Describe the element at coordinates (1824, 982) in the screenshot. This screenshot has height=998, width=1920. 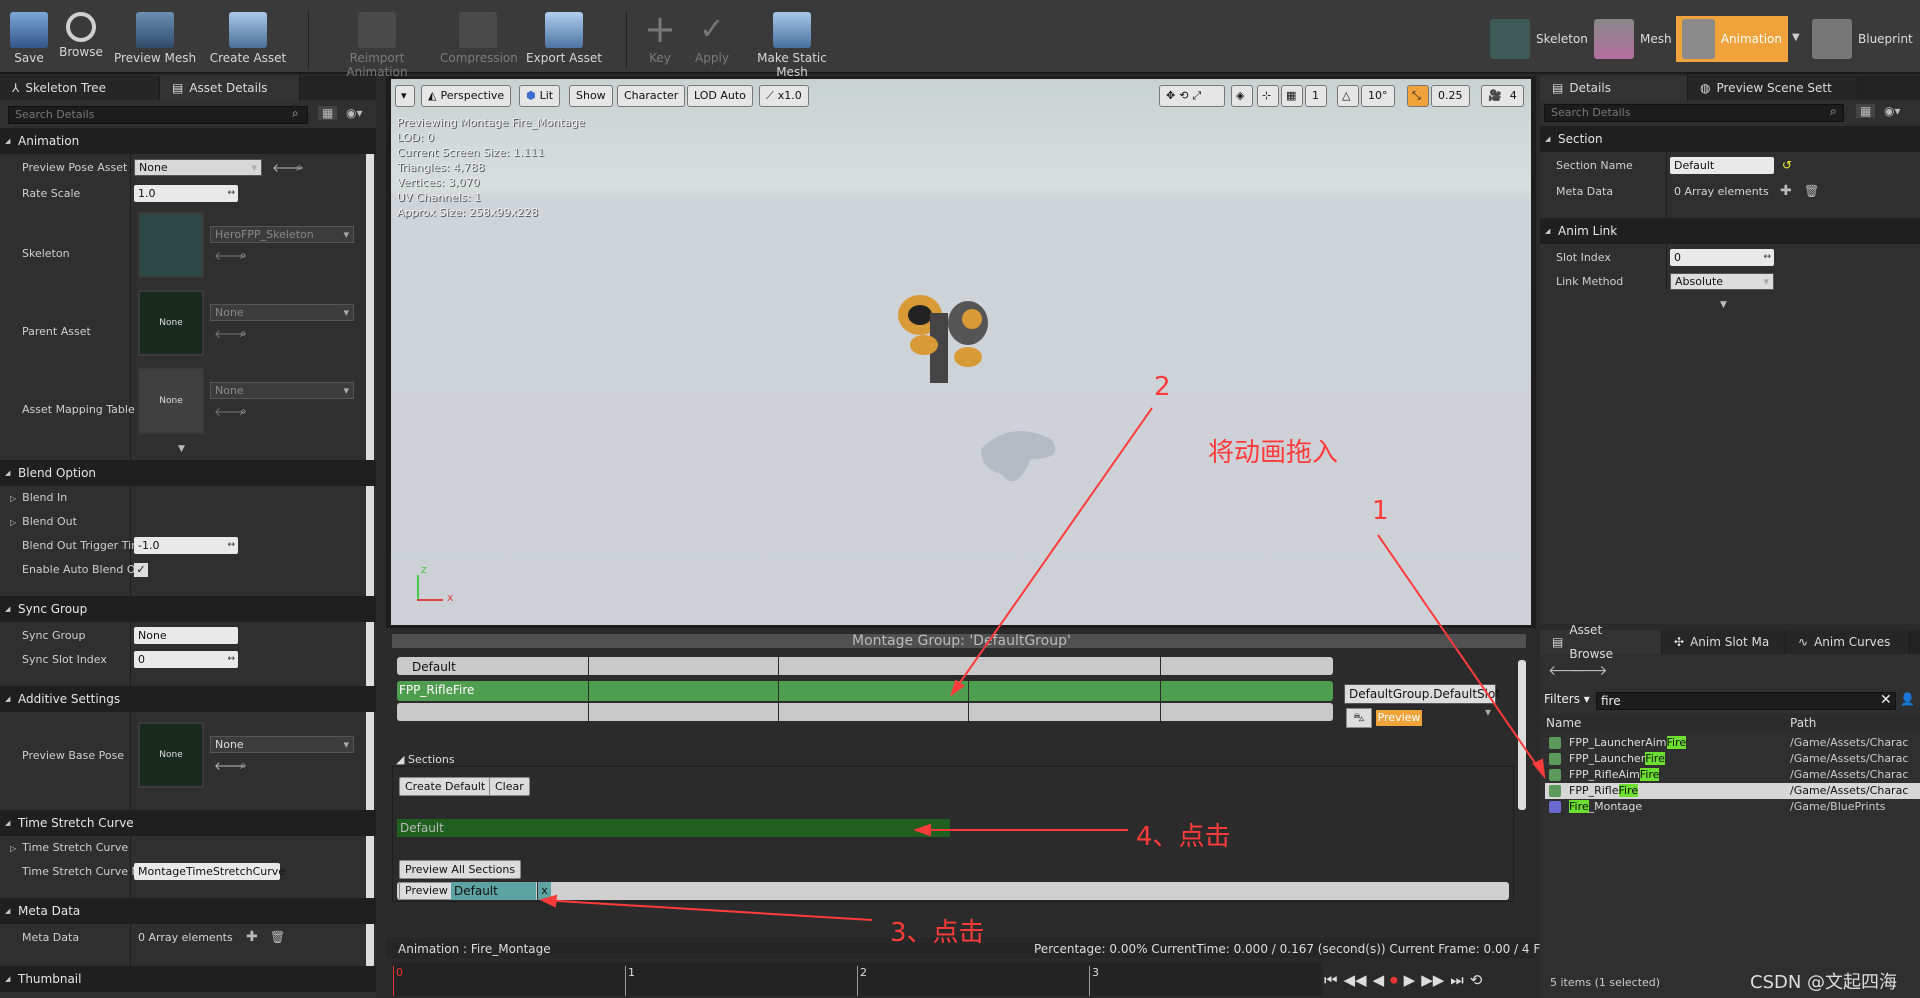
I see `watermark: CSDN @文起四海` at that location.